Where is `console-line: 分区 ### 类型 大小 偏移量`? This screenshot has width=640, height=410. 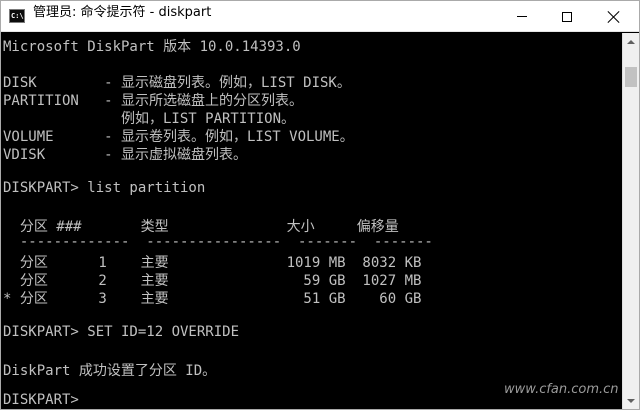
console-line: 分区 ### 类型 大小 偏移量 is located at coordinates (201, 227).